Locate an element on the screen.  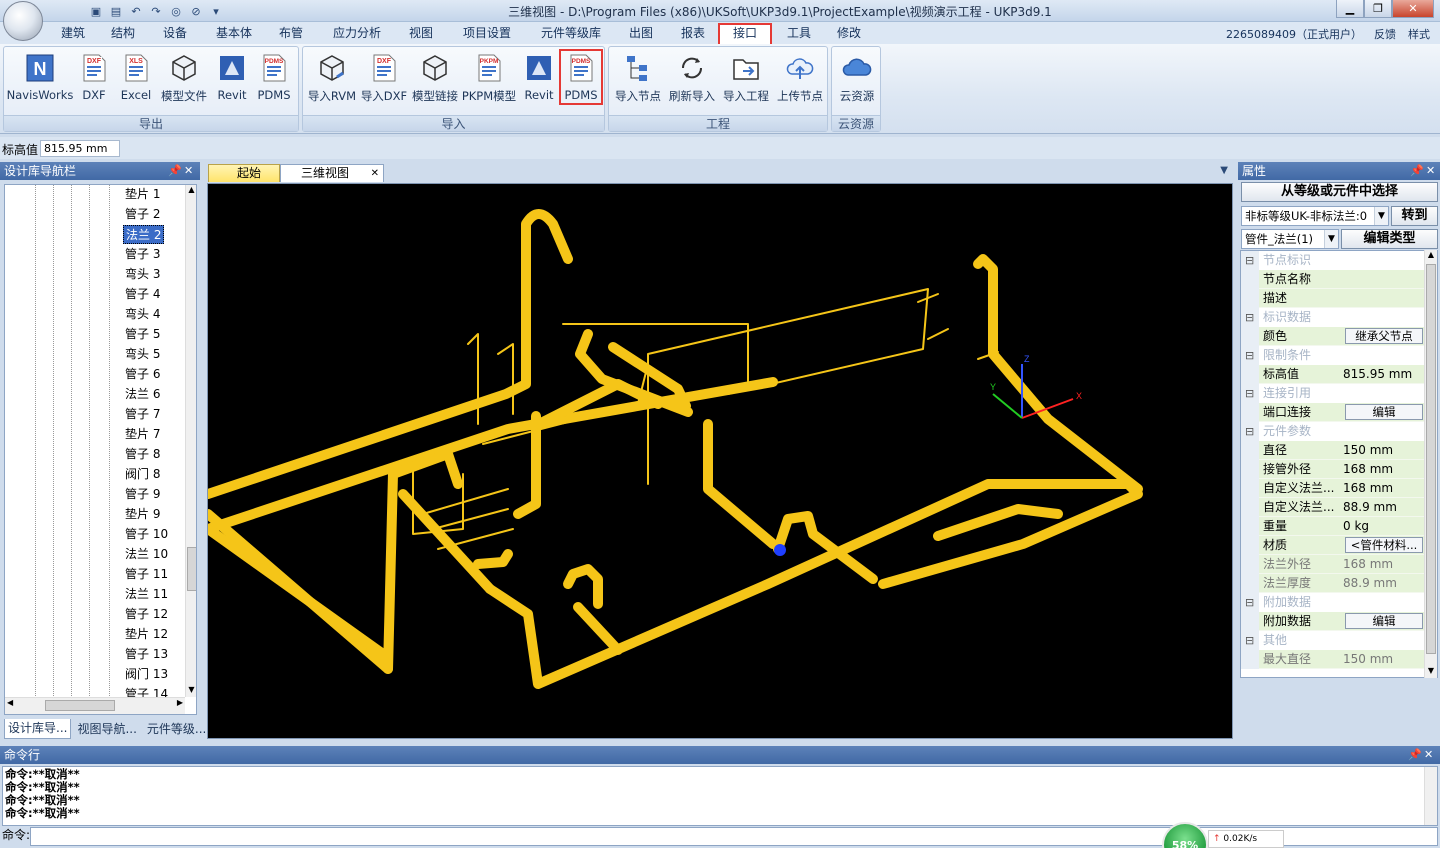
tree-item: 垫片 12 is located at coordinates (146, 634).